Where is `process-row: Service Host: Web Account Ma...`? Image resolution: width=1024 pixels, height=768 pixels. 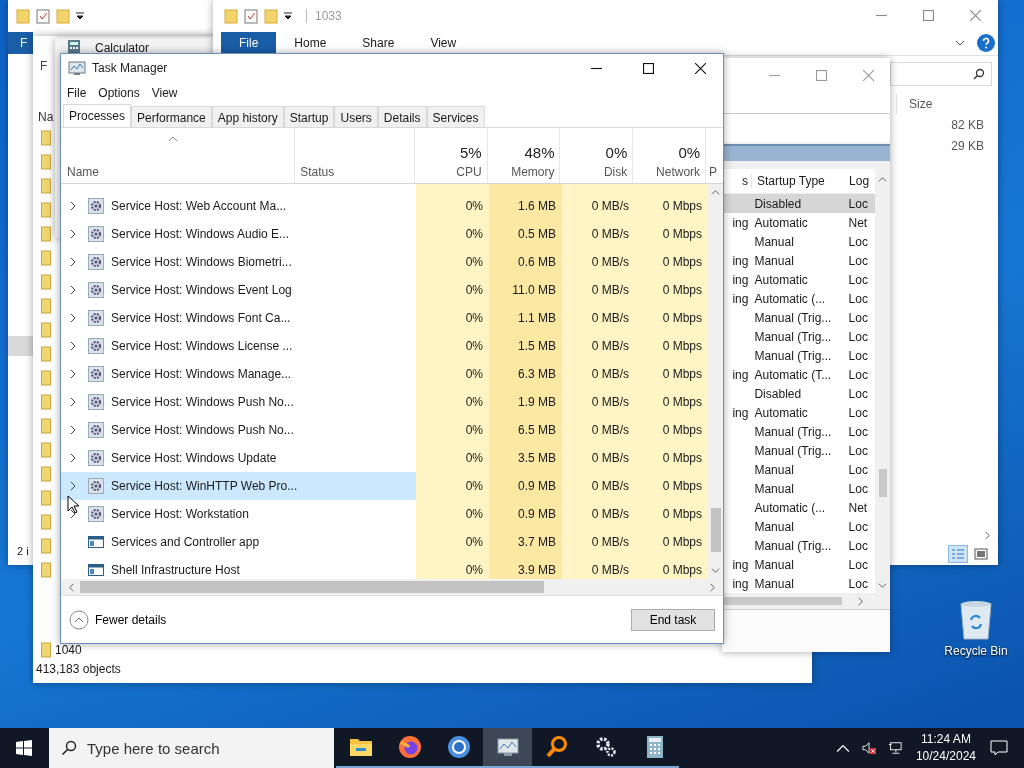 process-row: Service Host: Web Account Ma... is located at coordinates (238, 206).